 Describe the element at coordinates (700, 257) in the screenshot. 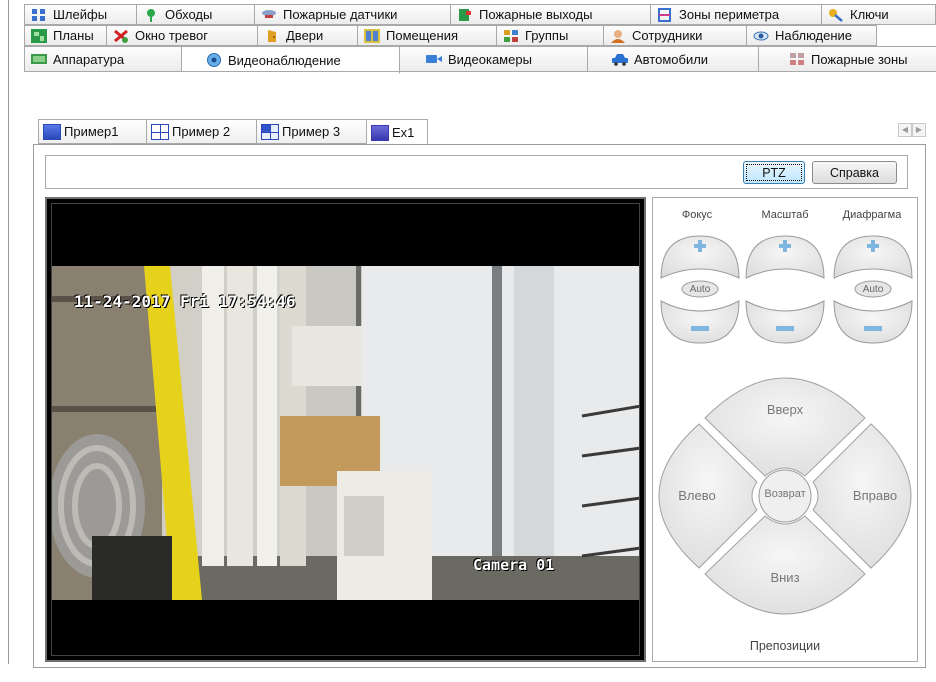

I see `focus-plus-button` at that location.